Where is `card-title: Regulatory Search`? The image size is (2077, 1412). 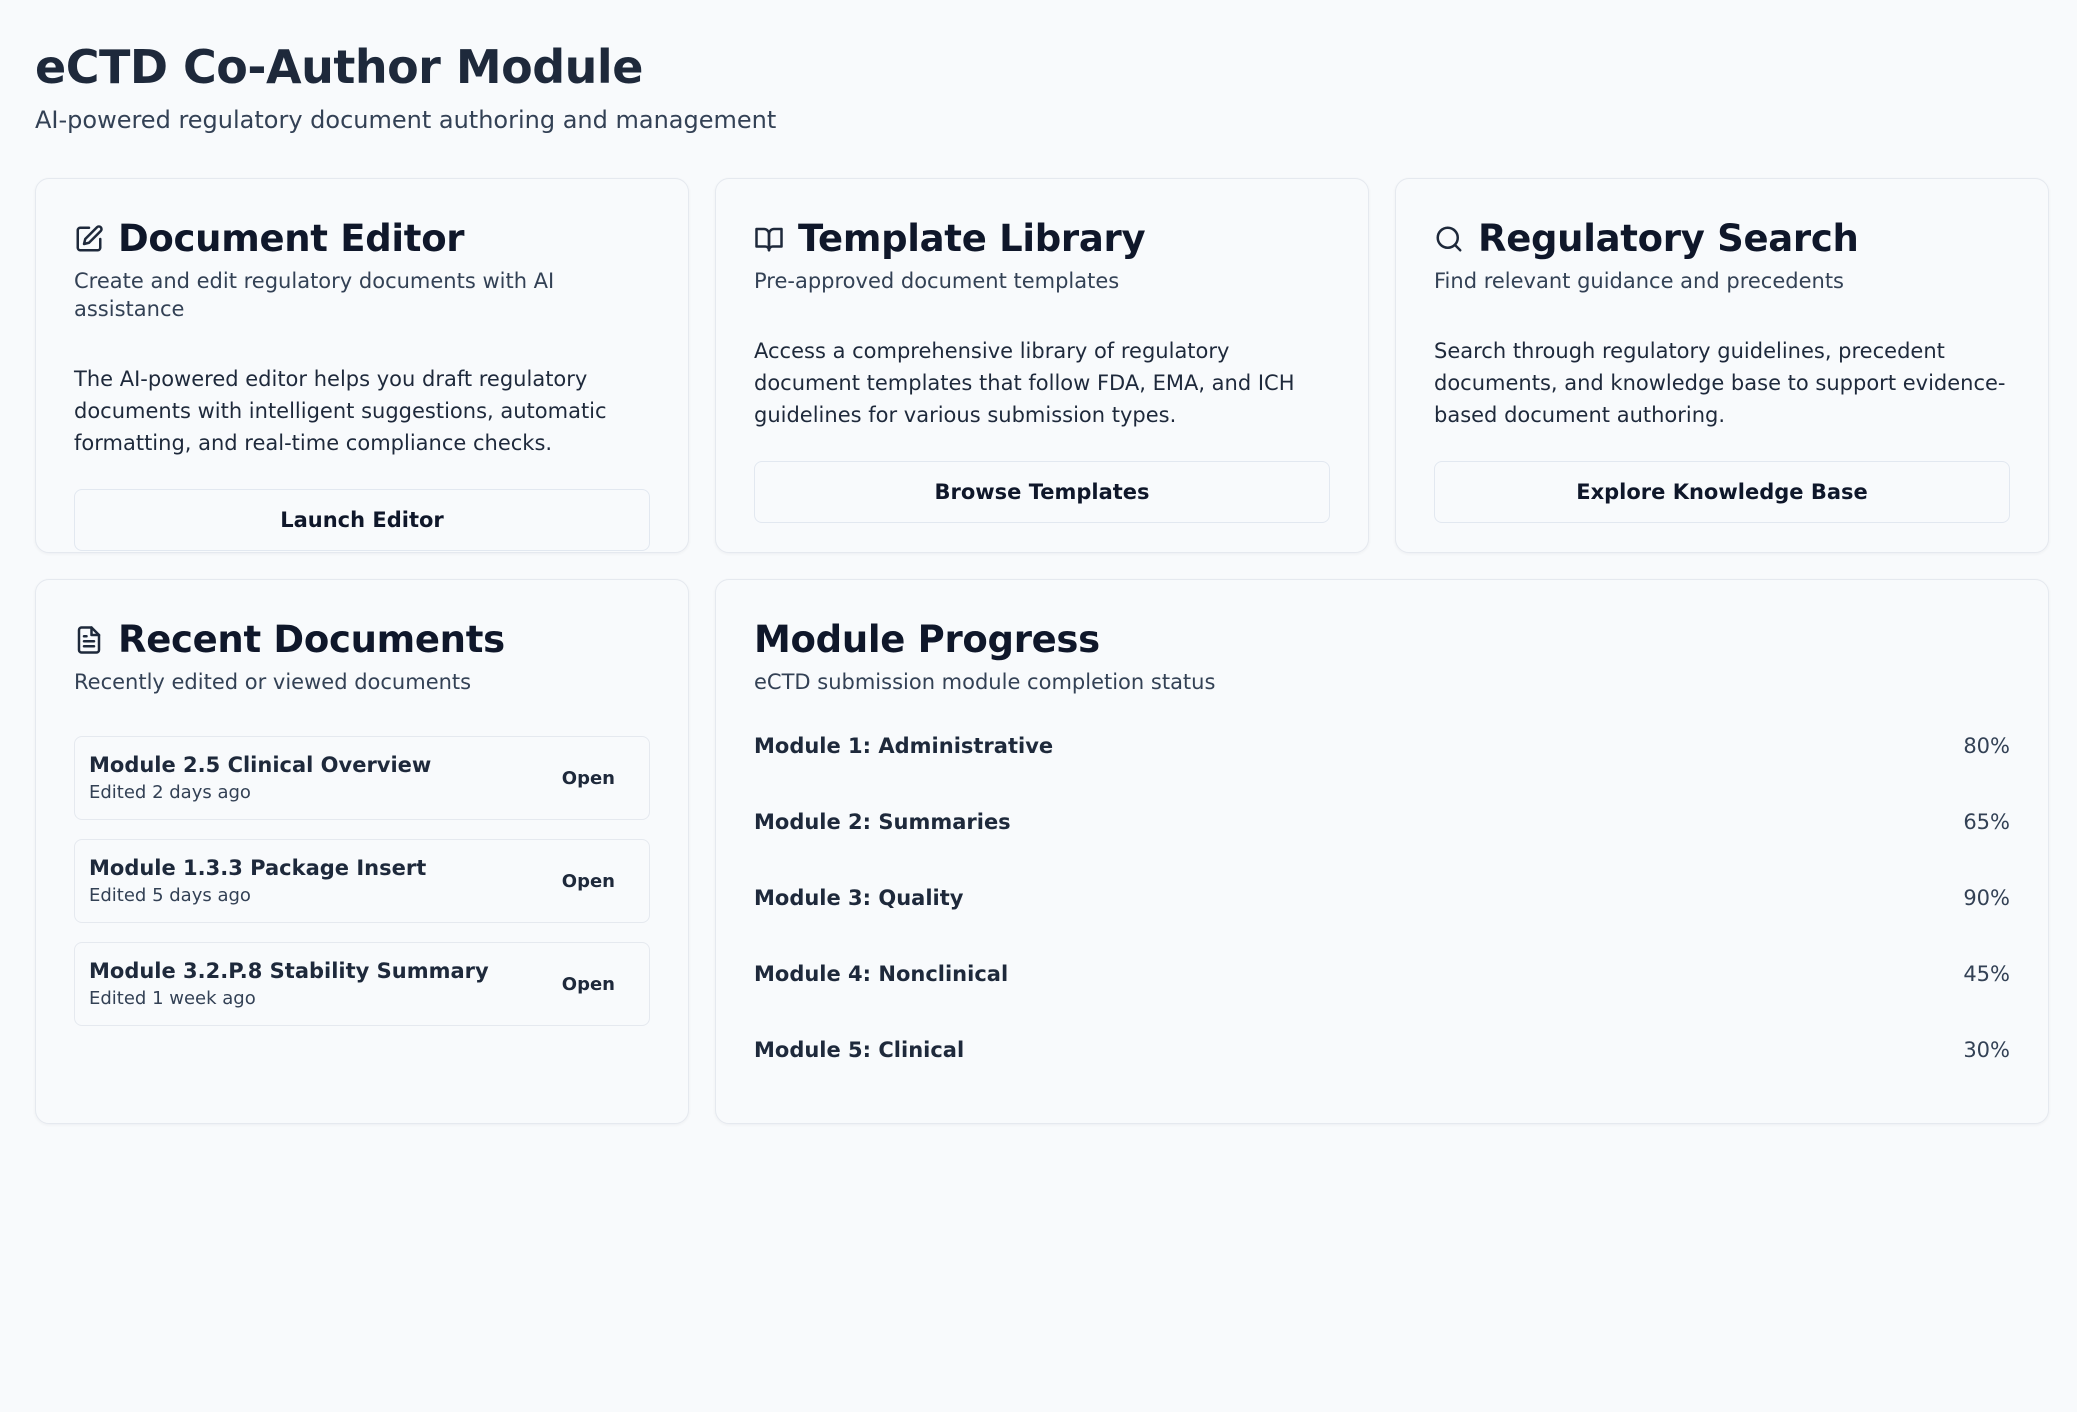
card-title: Regulatory Search is located at coordinates (1668, 238).